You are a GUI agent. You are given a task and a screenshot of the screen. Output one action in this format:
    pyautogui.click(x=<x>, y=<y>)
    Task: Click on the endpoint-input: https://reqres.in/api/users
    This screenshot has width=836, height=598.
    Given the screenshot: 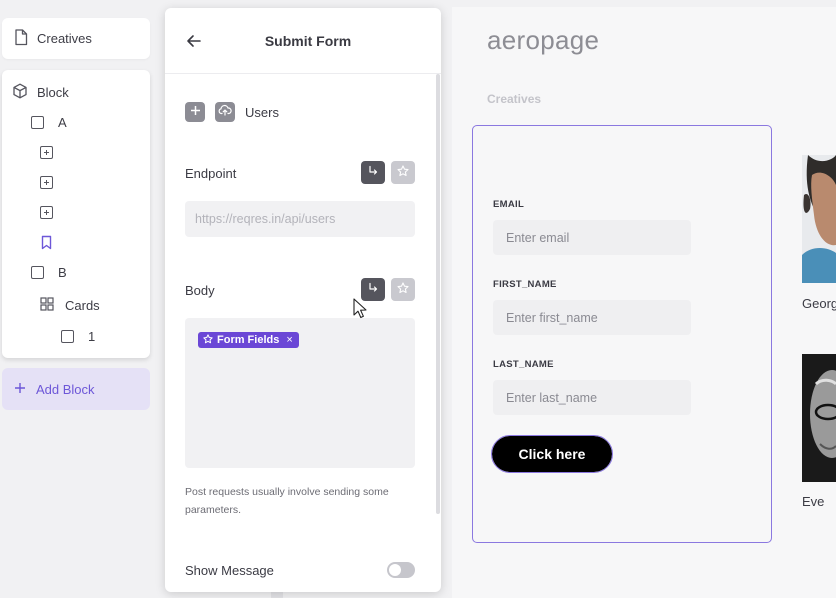 What is the action you would take?
    pyautogui.click(x=300, y=219)
    